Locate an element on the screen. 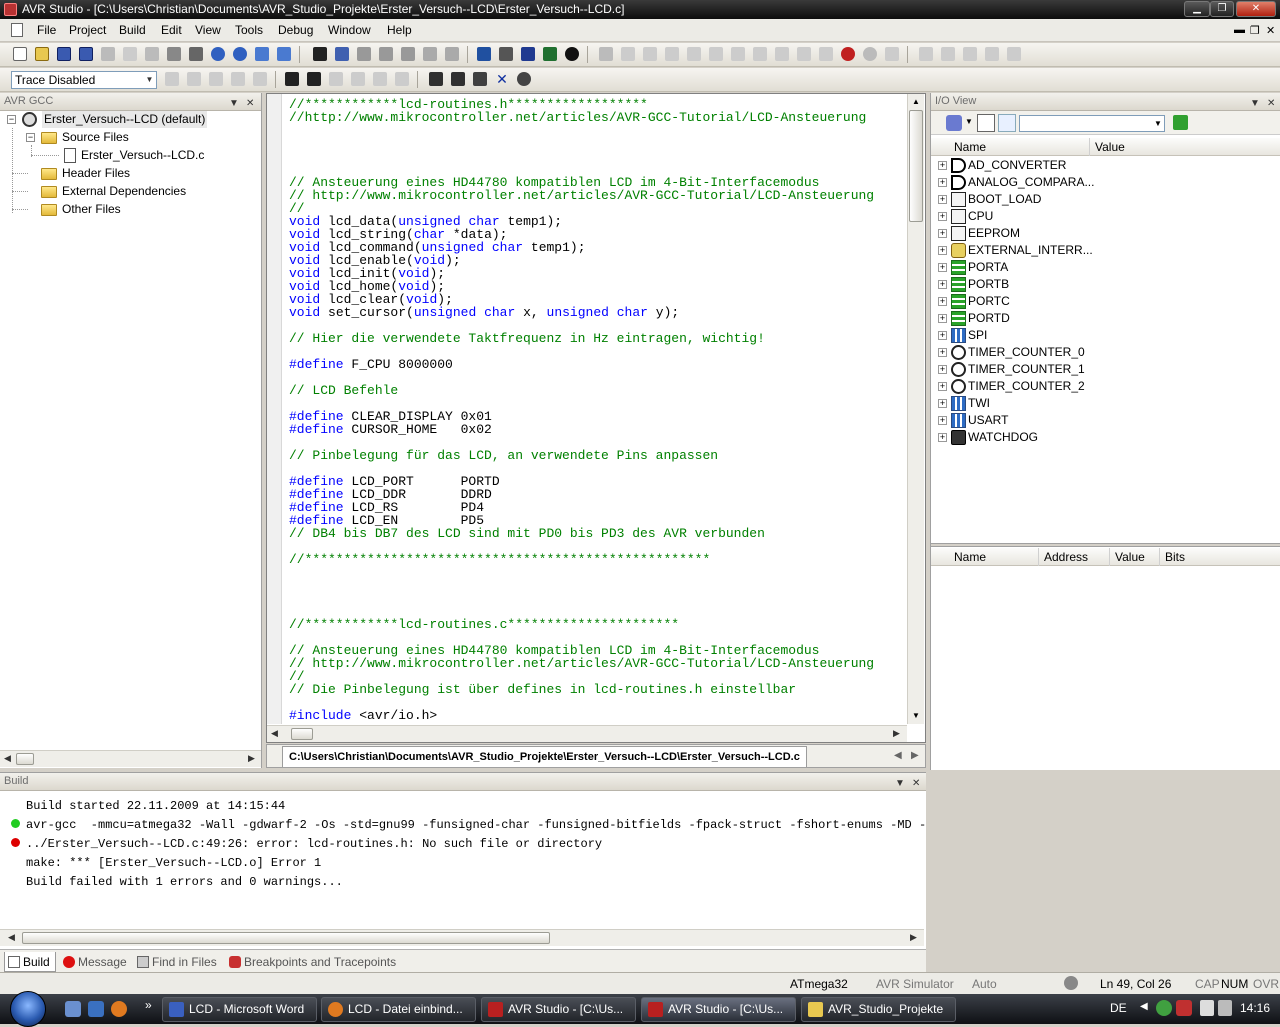 The height and width of the screenshot is (1027, 1280). build-hscrollbar: ◀ ▶ is located at coordinates (462, 937).